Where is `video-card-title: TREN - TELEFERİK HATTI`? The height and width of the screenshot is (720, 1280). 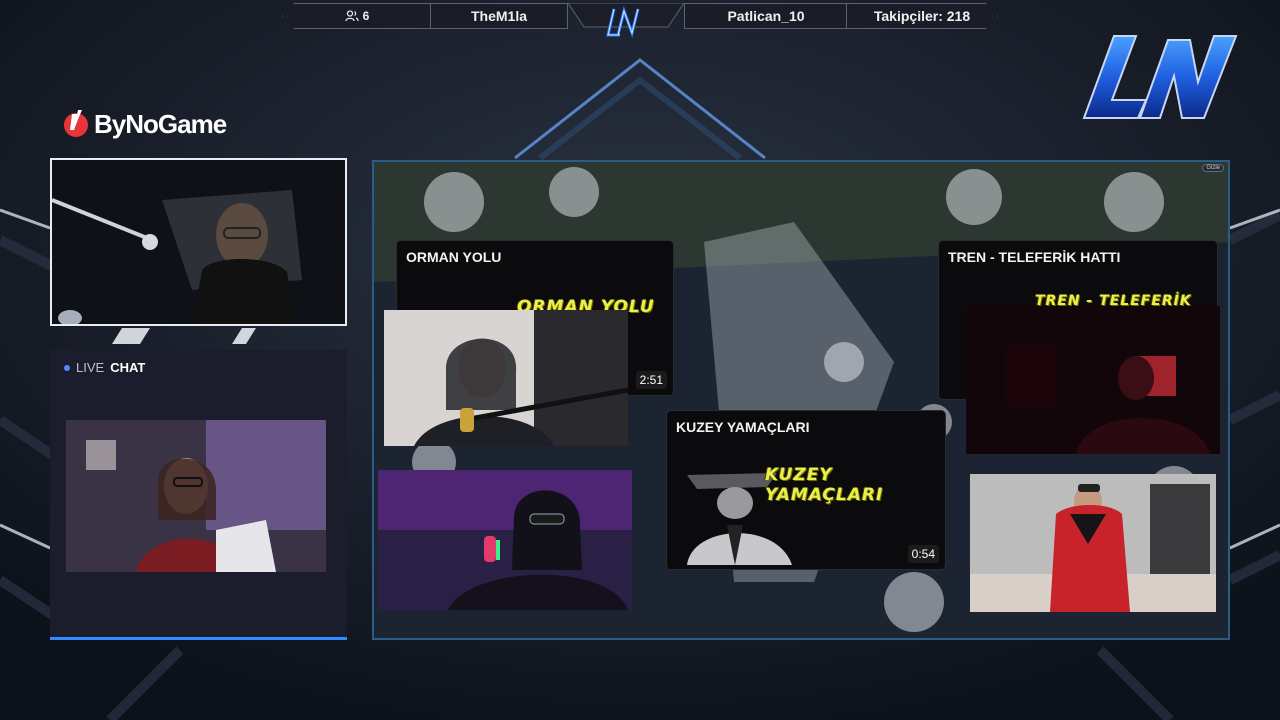 video-card-title: TREN - TELEFERİK HATTI is located at coordinates (1034, 257).